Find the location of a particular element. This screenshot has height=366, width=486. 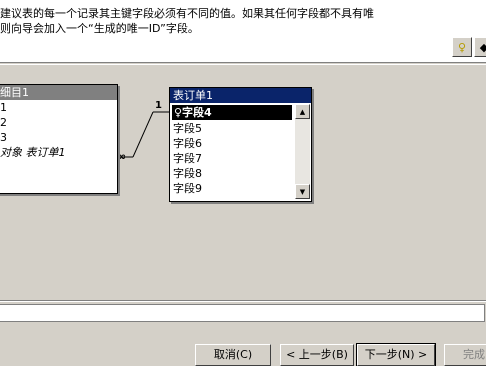

toolbar-button: ◆ is located at coordinates (480, 47).